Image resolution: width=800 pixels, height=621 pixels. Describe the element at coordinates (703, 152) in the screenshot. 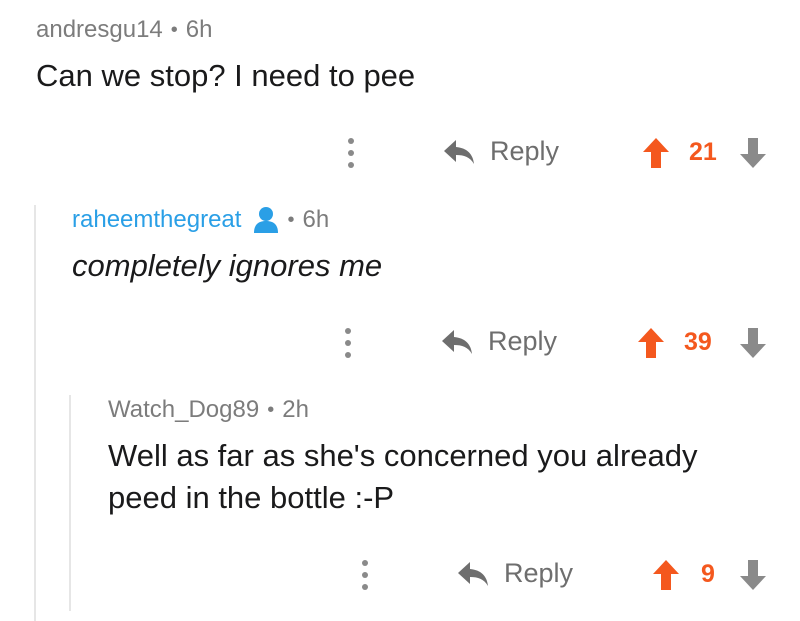

I see `score: 21` at that location.